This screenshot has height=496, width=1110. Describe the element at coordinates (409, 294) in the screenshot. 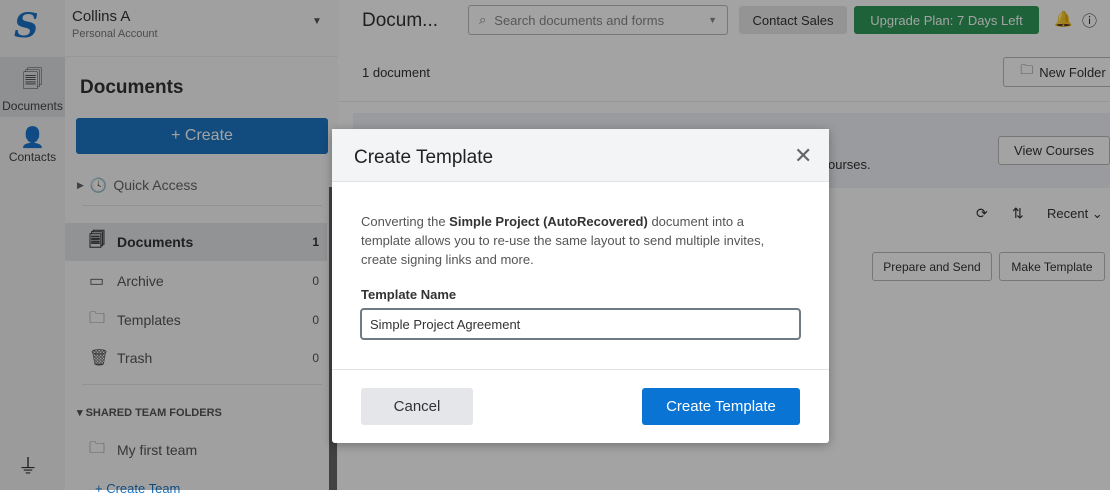

I see `template-name-label: Template Name` at that location.